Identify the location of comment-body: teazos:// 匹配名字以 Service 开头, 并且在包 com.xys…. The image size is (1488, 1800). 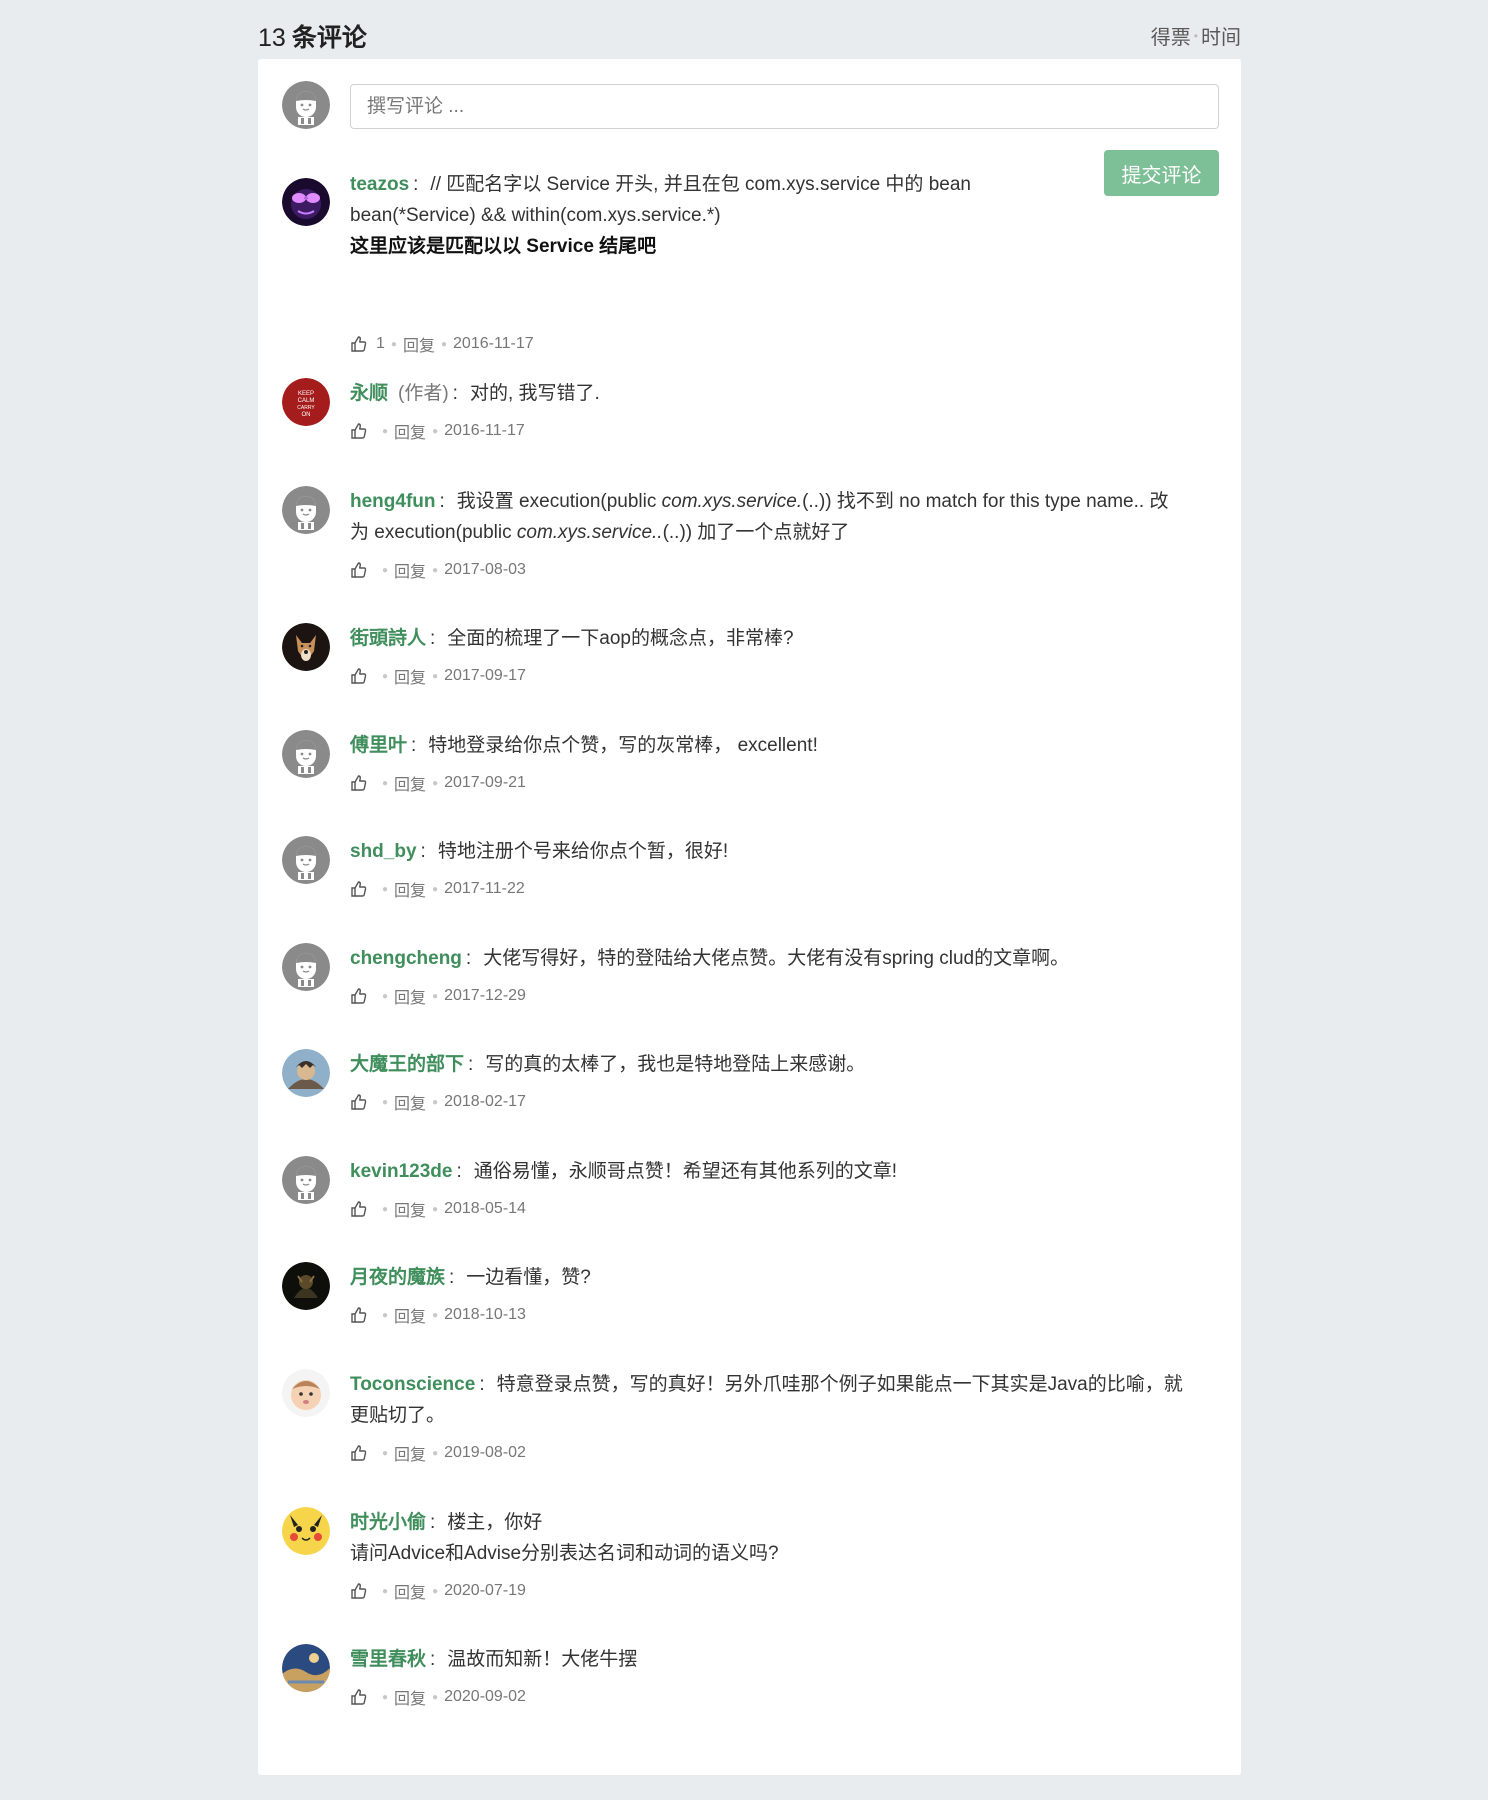
(785, 215).